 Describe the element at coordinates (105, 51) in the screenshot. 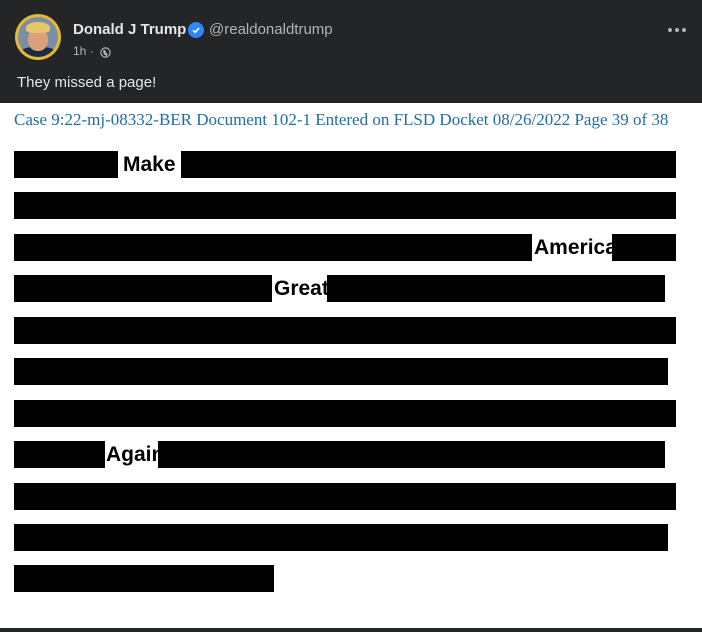

I see `globe-icon` at that location.